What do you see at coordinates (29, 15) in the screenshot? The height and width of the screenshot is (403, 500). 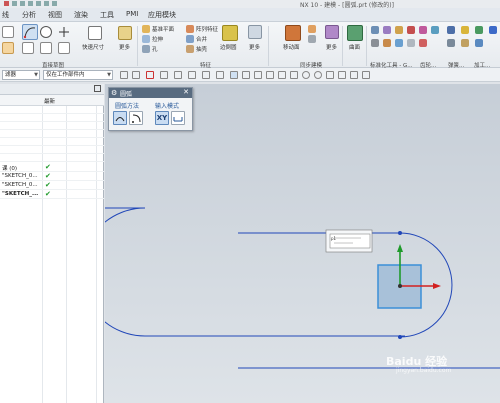 I see `menu-analysis: 分析` at bounding box center [29, 15].